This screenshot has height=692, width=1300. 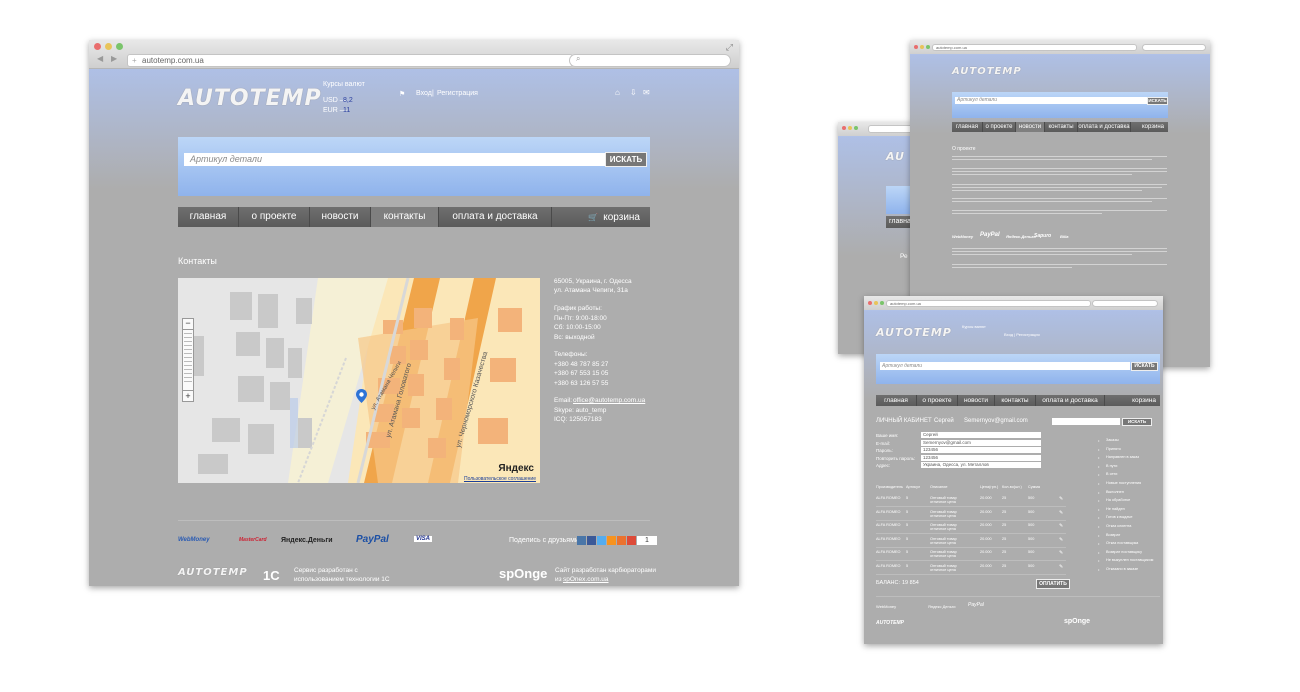 What do you see at coordinates (1115, 492) in the screenshot?
I see `sidebar-item: Выполнен` at bounding box center [1115, 492].